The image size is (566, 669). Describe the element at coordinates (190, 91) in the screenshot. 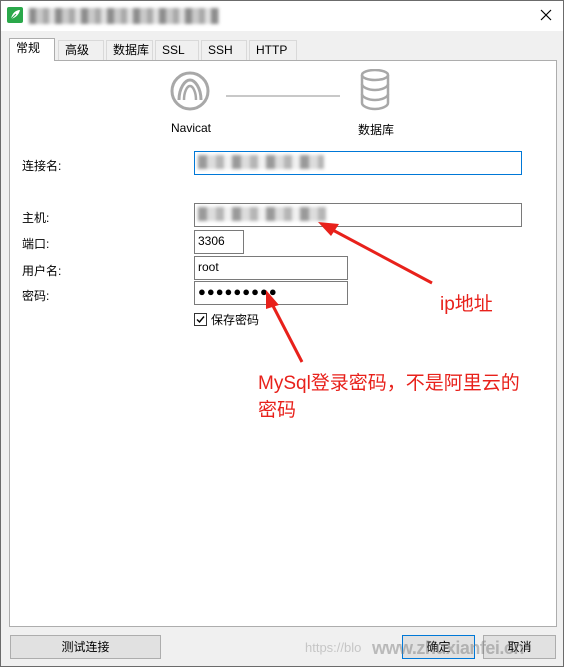

I see `navicat-logo-icon` at that location.